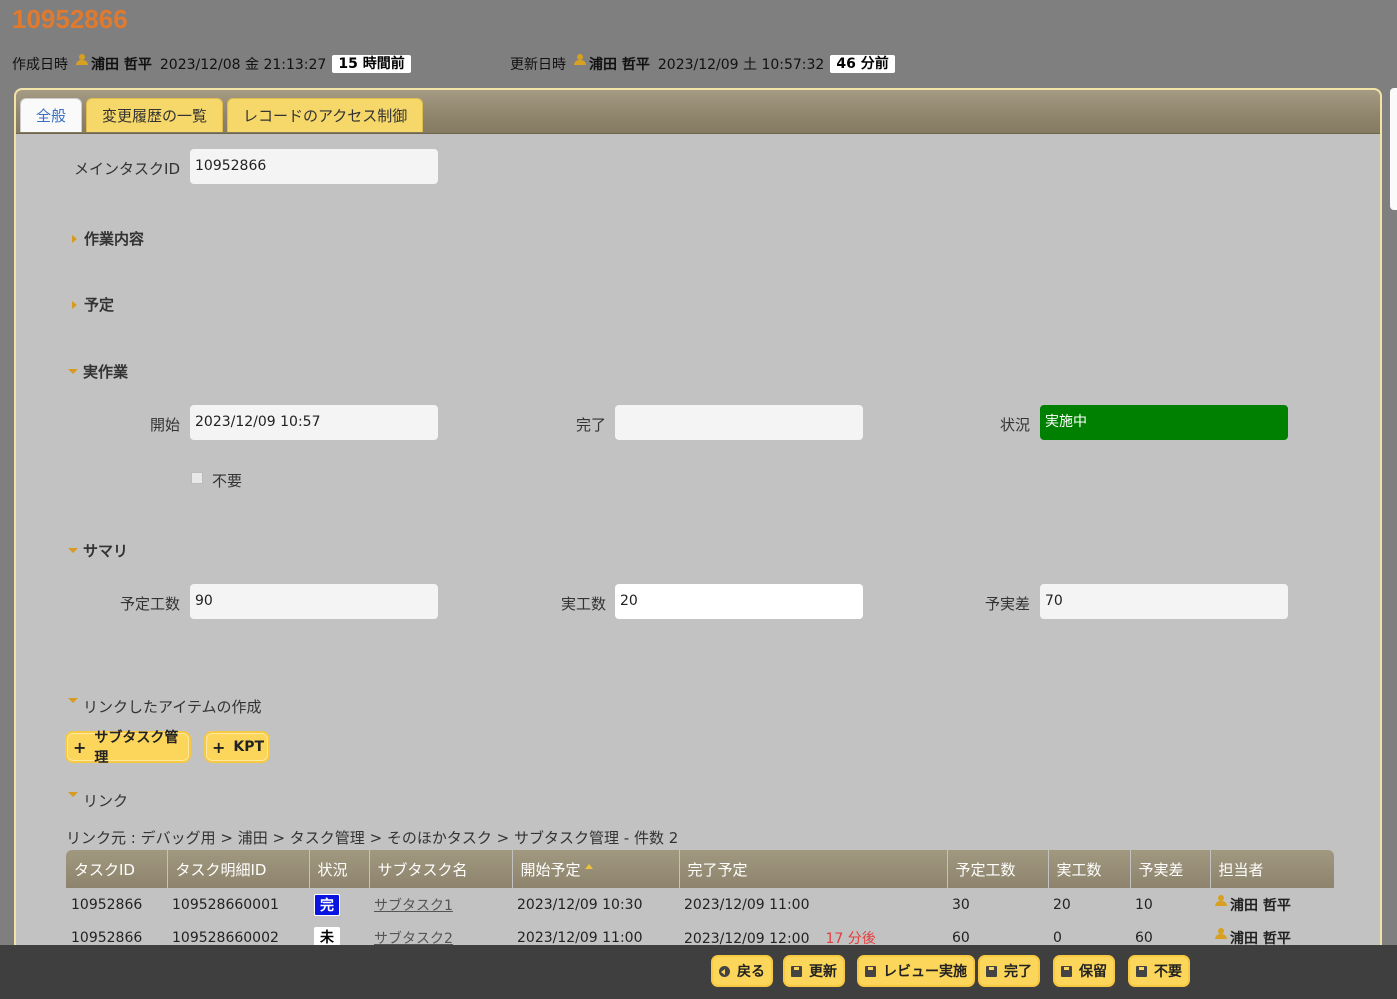  I want to click on section-actual-label: 実作業, so click(106, 372).